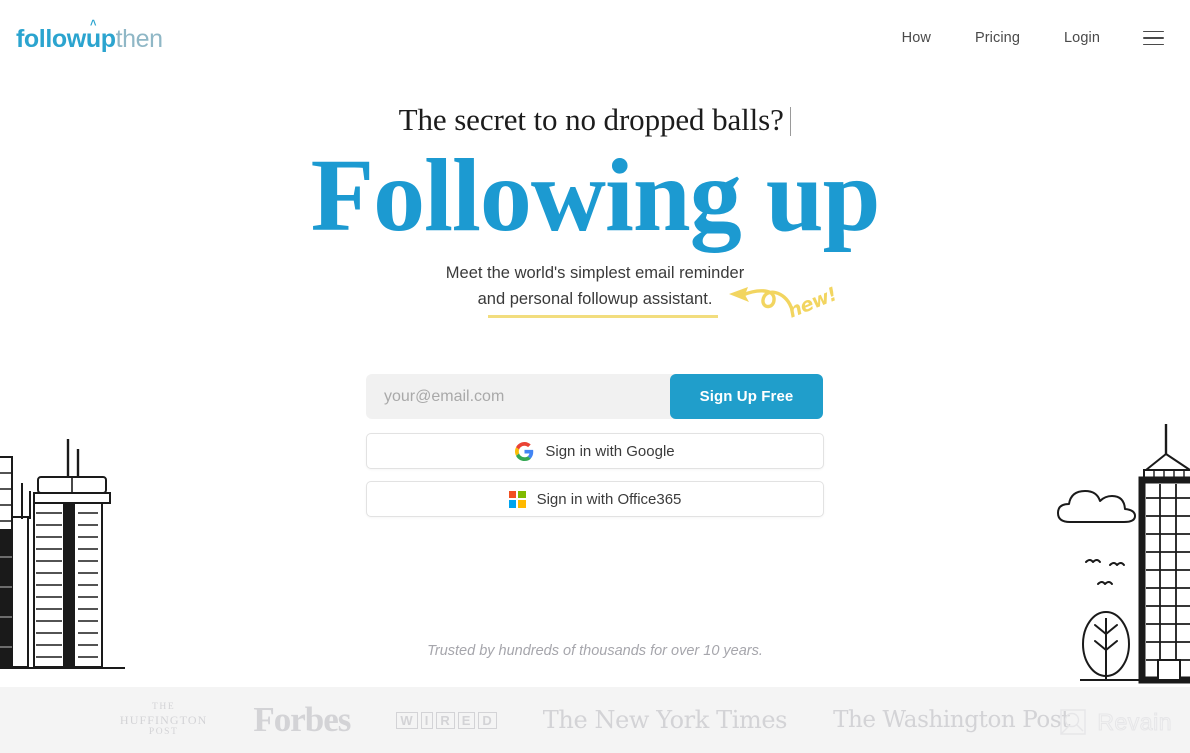 This screenshot has width=1190, height=753. Describe the element at coordinates (139, 38) in the screenshot. I see `logo-text-then: then` at that location.